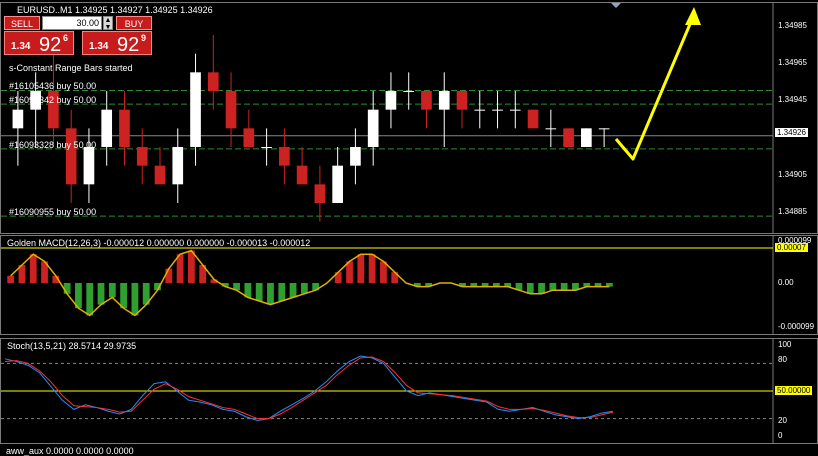 Image resolution: width=818 pixels, height=456 pixels. What do you see at coordinates (108, 20) in the screenshot?
I see `spin-up-icon: ▲` at bounding box center [108, 20].